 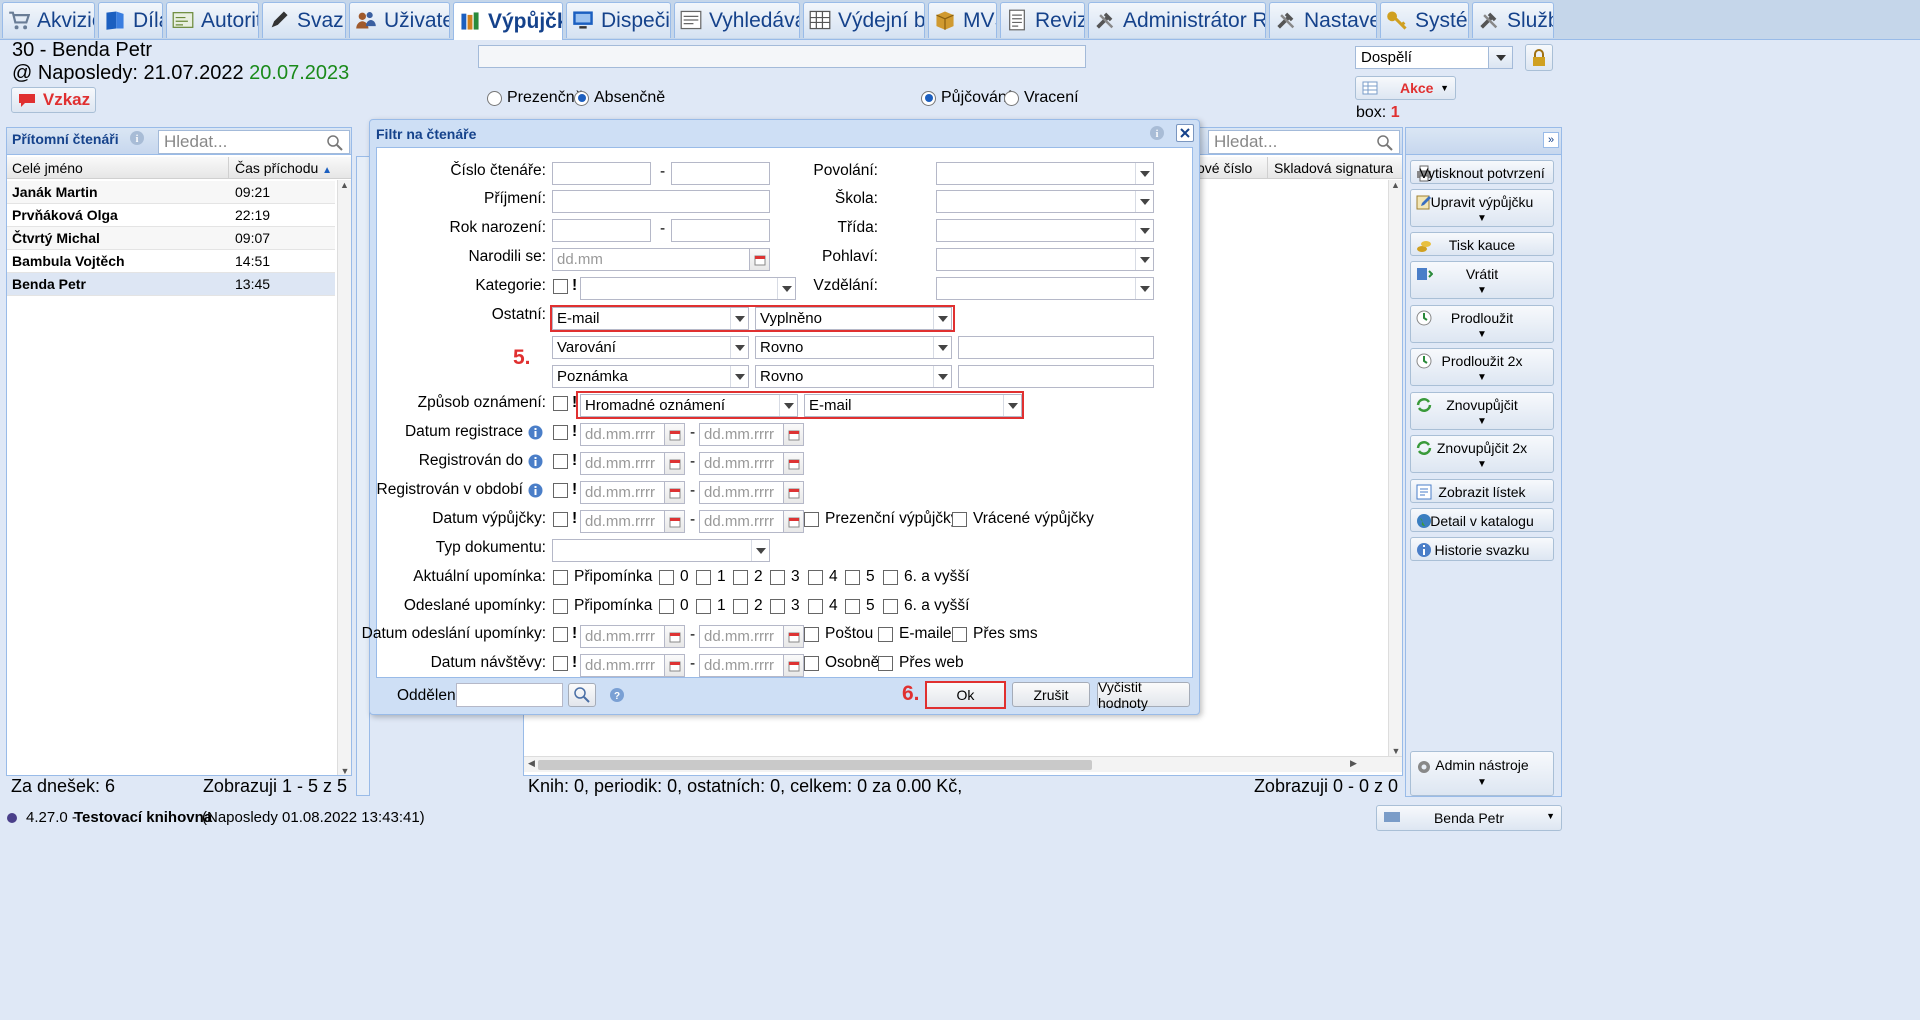 I want to click on tab-3: Autority, so click(x=212, y=20).